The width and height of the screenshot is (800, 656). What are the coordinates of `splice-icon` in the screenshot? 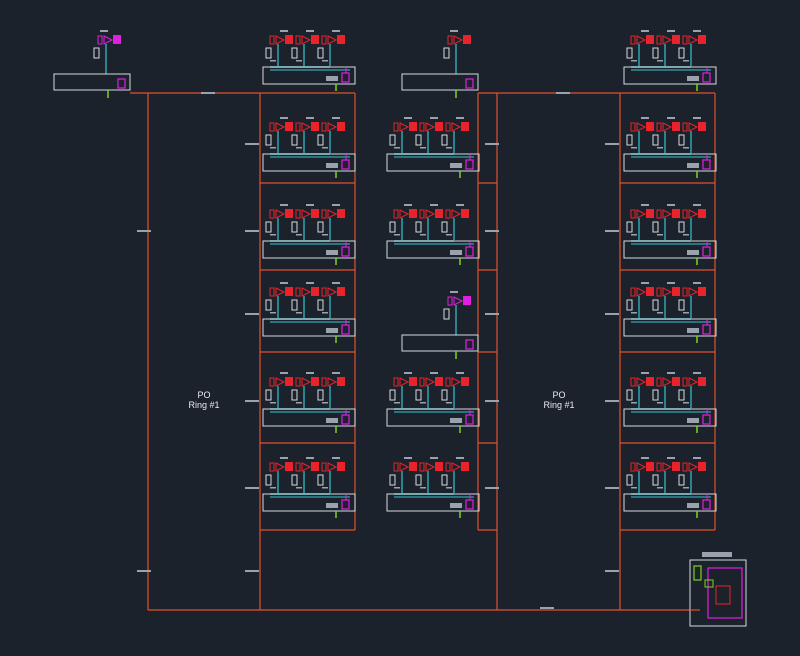 It's located at (723, 595).